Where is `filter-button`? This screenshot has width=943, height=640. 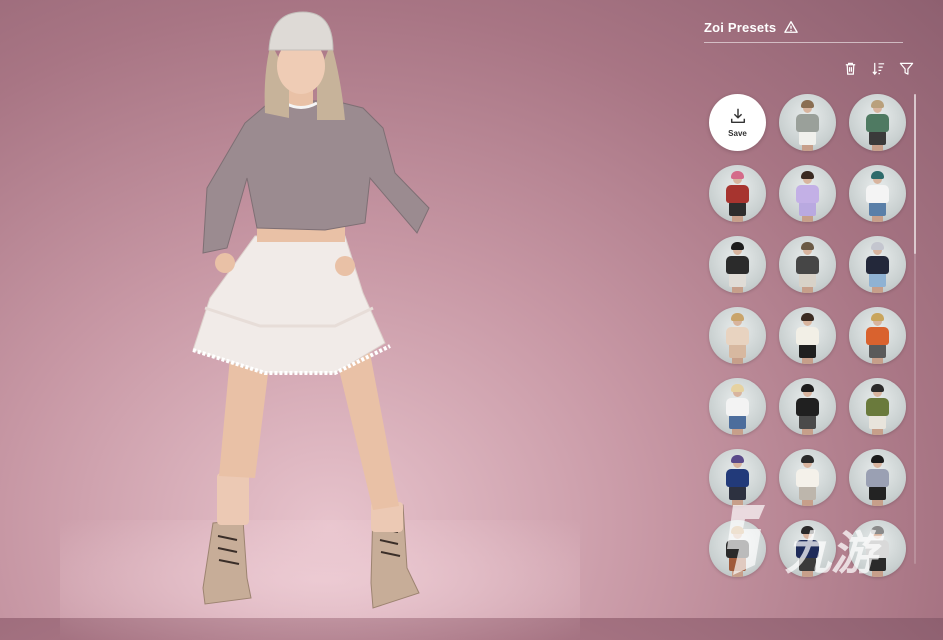 filter-button is located at coordinates (906, 68).